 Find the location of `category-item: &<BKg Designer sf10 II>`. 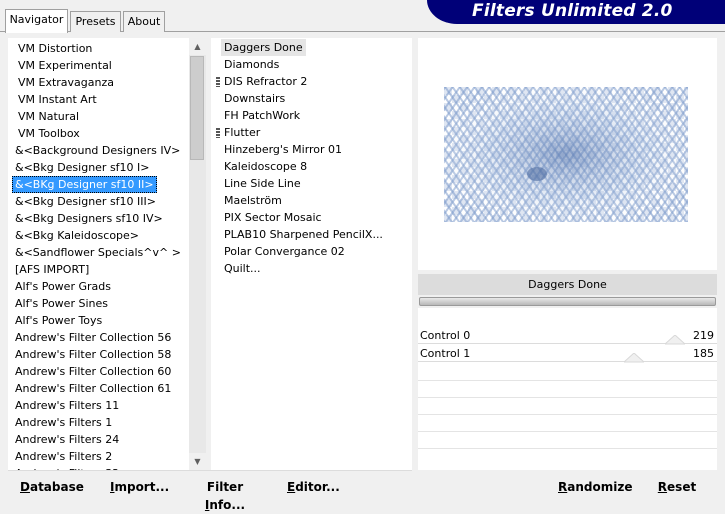

category-item: &<BKg Designer sf10 II> is located at coordinates (84, 184).